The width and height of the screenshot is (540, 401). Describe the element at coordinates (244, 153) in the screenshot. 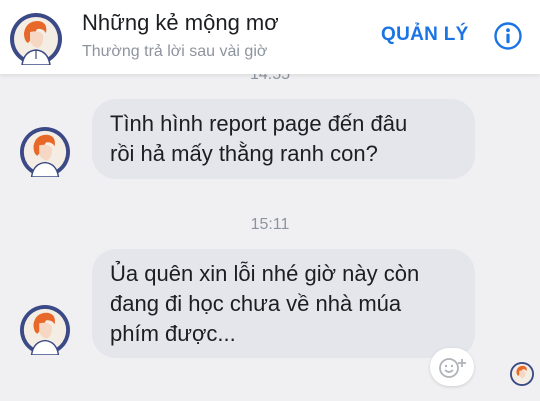

I see `message-line: rồi hả mấy thằng ranh con?` at that location.